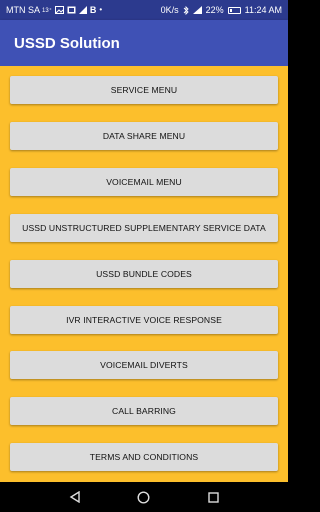  Describe the element at coordinates (234, 10) in the screenshot. I see `battery-icon` at that location.